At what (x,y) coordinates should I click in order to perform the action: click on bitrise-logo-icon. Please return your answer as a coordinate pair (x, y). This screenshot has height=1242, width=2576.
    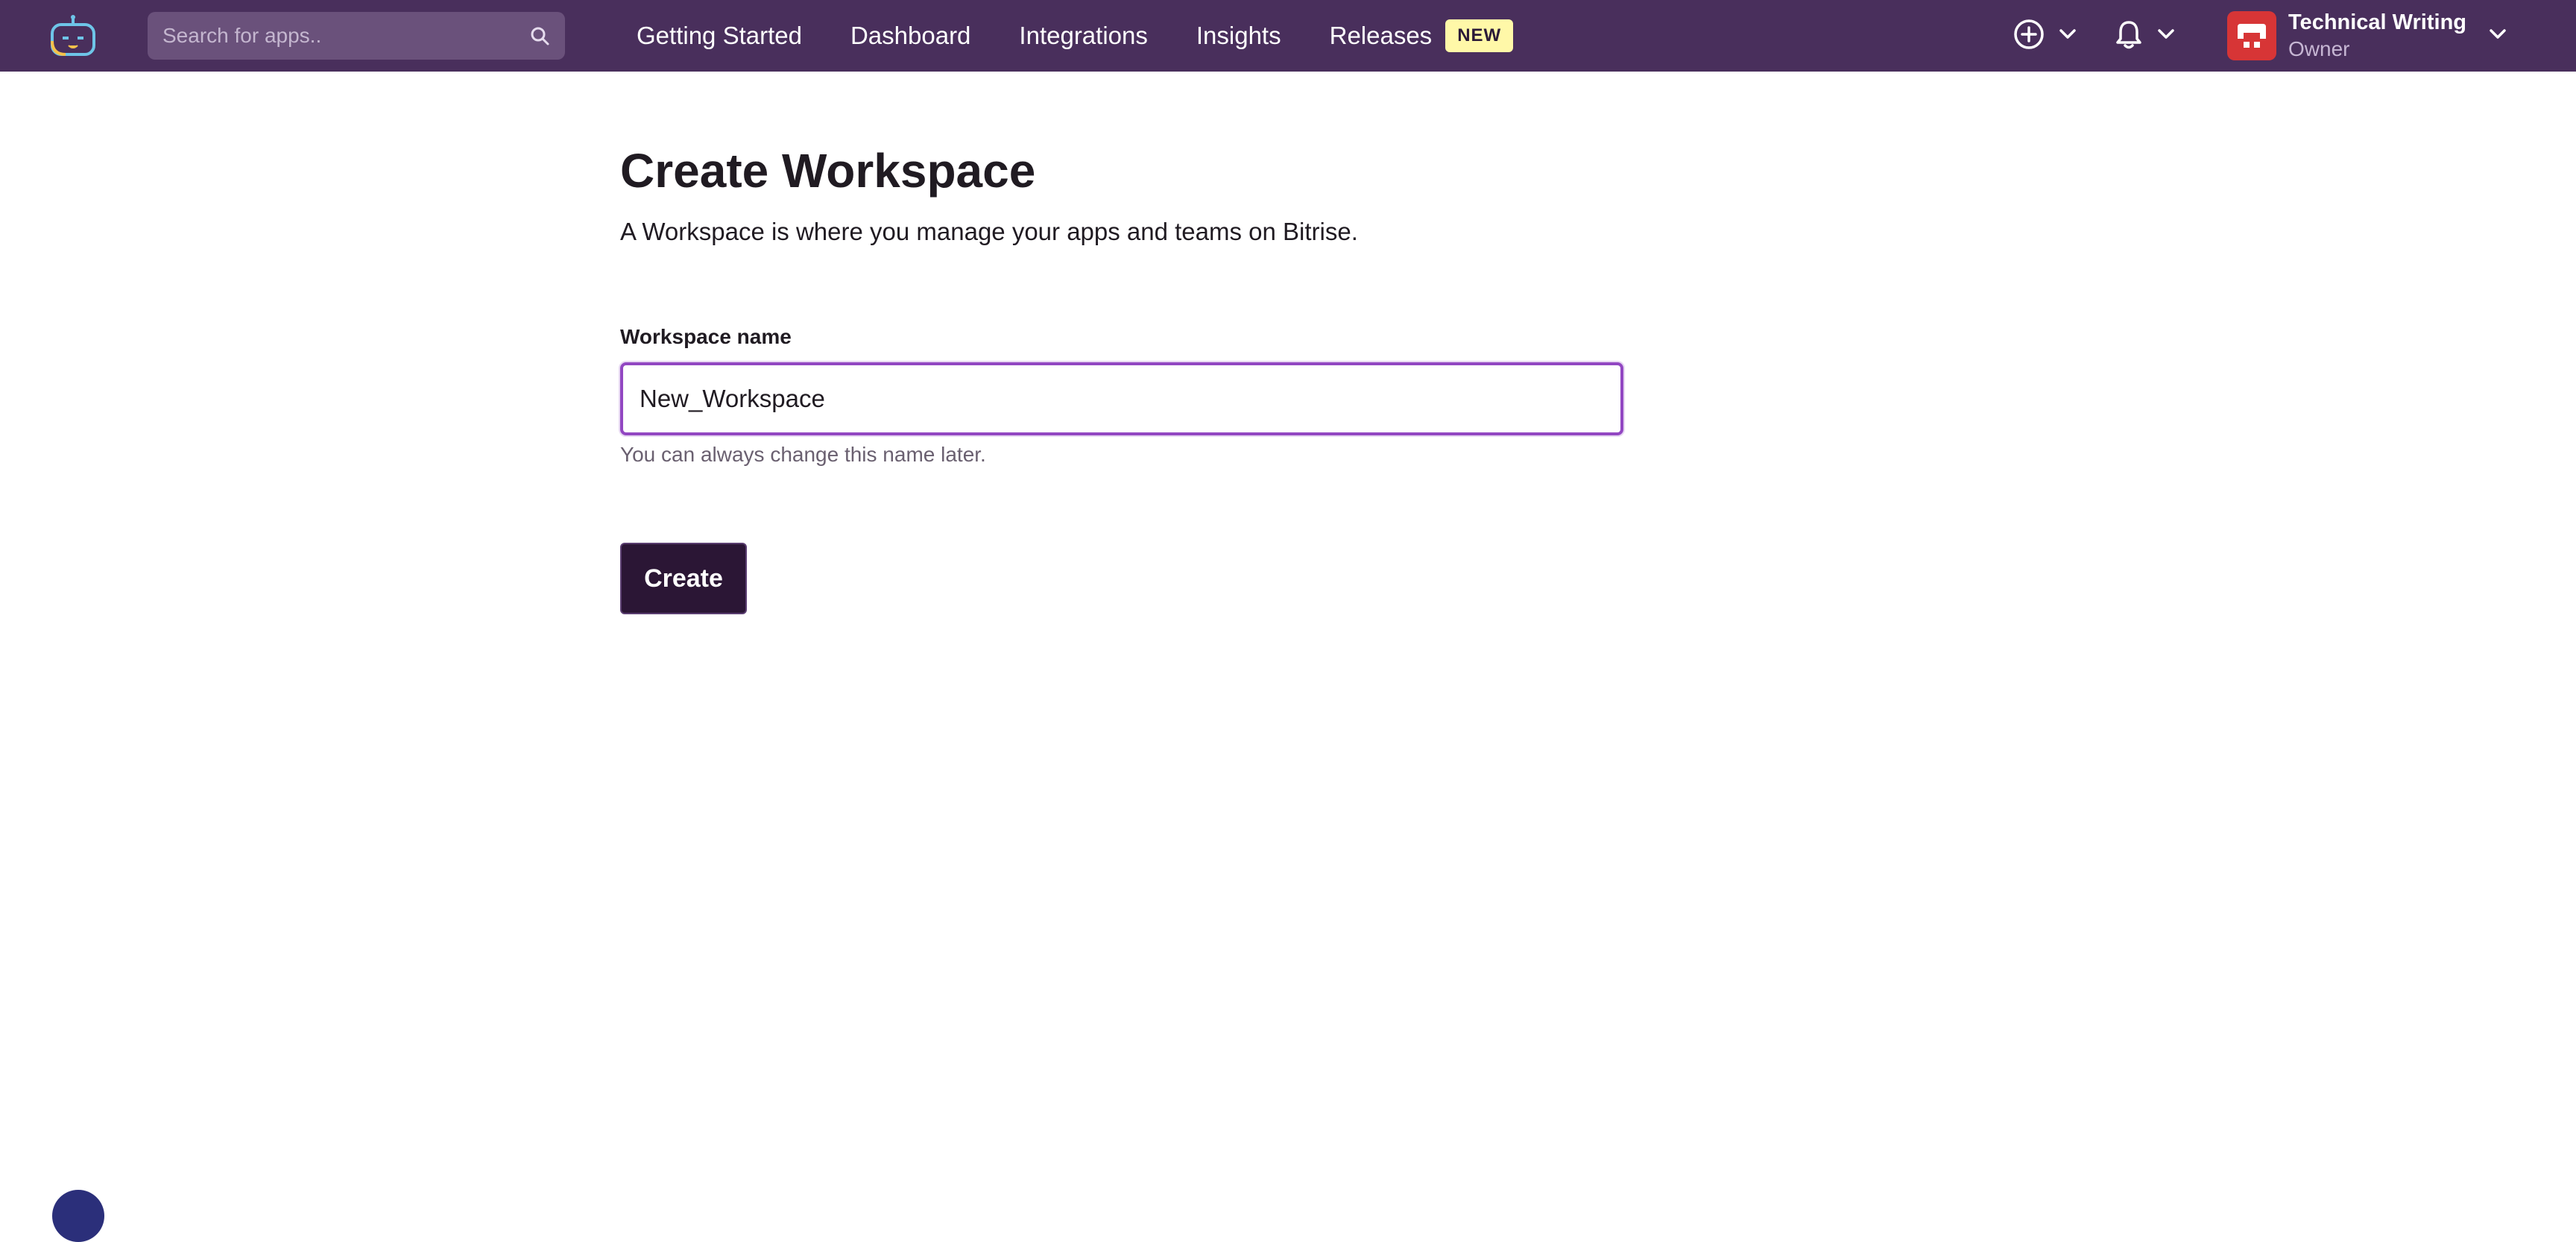
    Looking at the image, I should click on (73, 36).